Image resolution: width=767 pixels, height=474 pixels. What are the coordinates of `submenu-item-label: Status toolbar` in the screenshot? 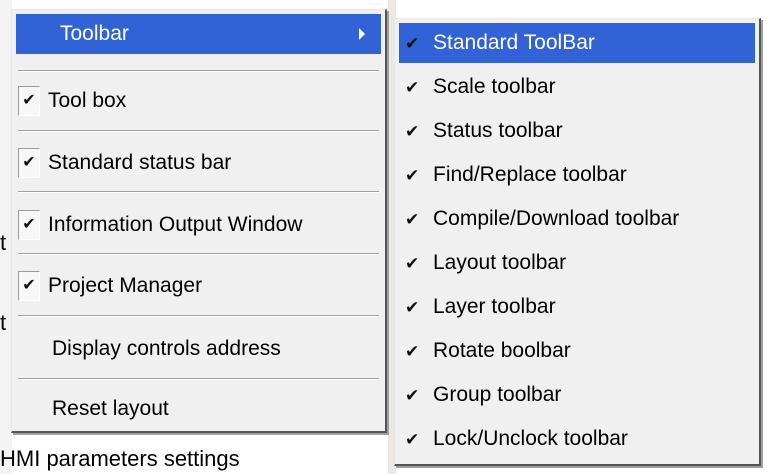 It's located at (498, 130).